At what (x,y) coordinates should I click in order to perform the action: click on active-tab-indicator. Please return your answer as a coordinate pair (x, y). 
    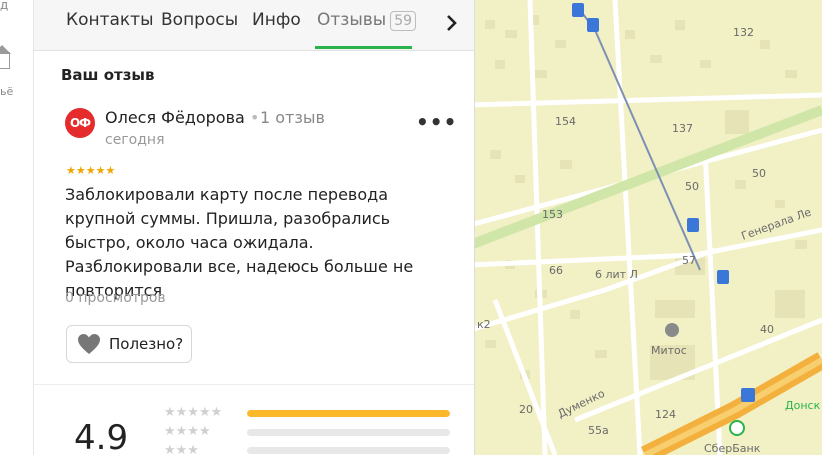
    Looking at the image, I should click on (363, 47).